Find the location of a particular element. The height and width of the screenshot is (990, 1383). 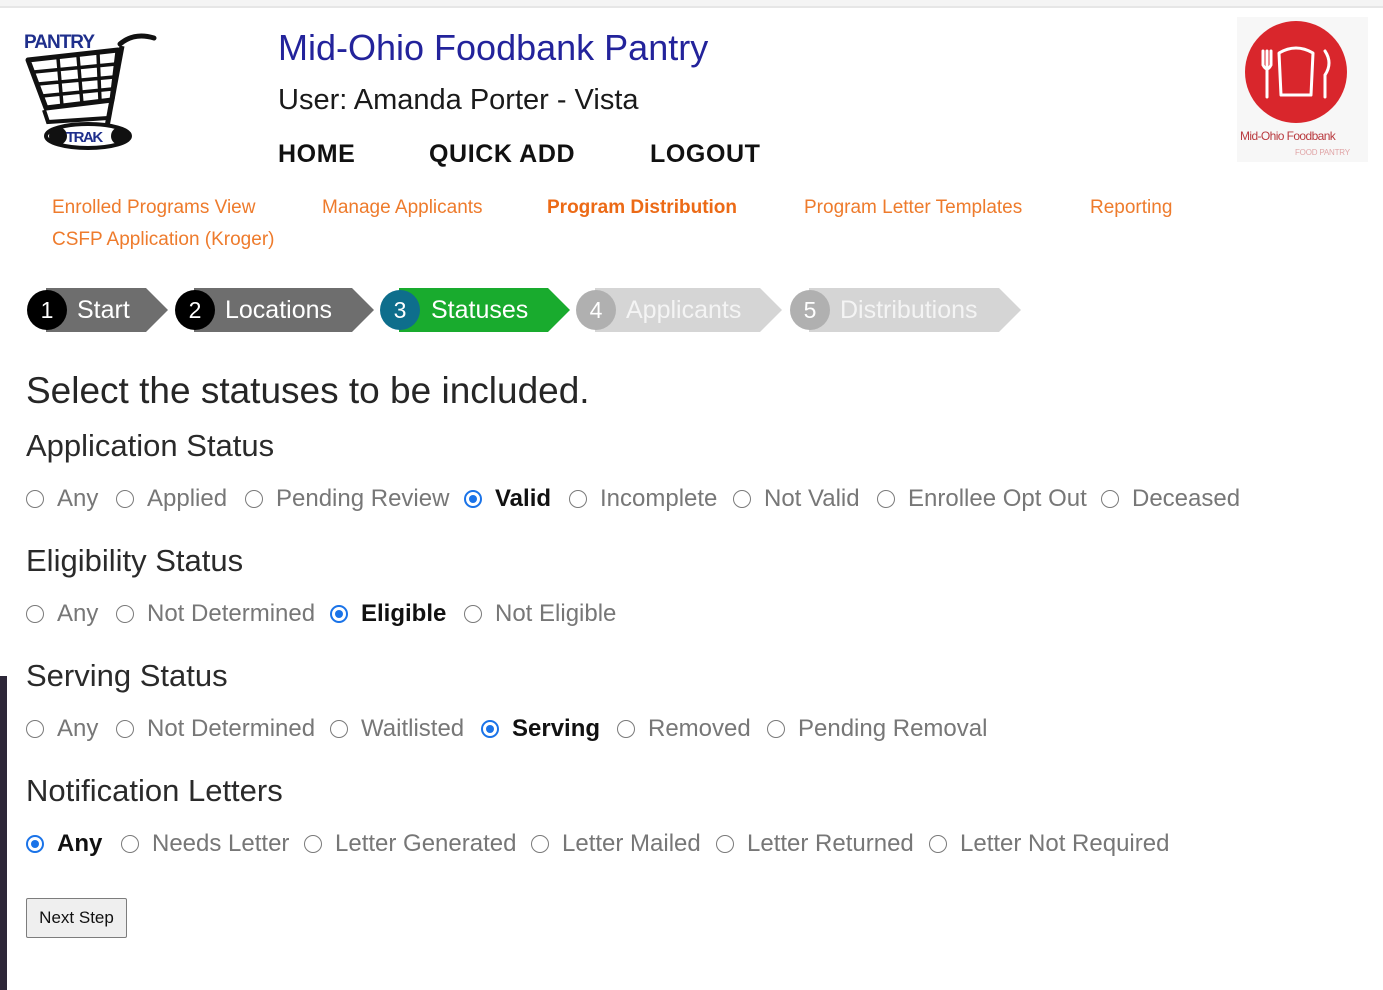

form-prompt: Select the statuses to be included. is located at coordinates (308, 390).